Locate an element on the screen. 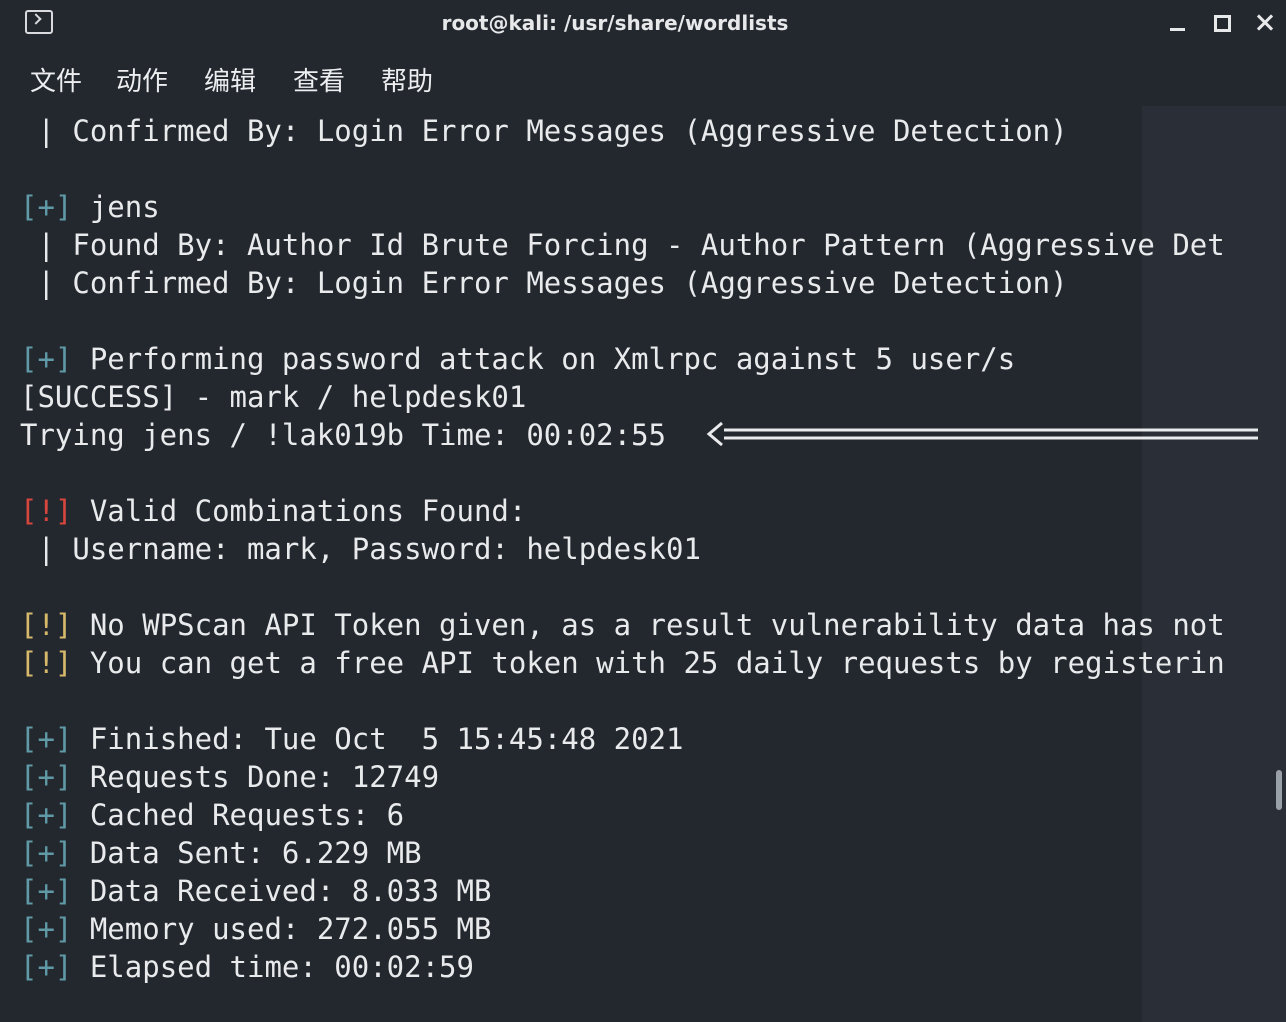 This screenshot has width=1286, height=1022. terminal-line: [SUCCESS] - mark / helpdesk01 is located at coordinates (273, 397).